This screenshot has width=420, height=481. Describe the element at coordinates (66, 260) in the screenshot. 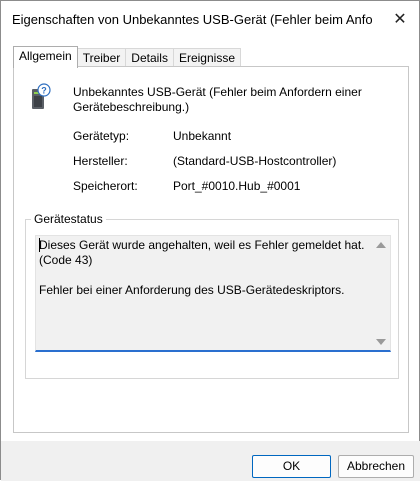

I see `status-line-2: (Code 43)` at that location.